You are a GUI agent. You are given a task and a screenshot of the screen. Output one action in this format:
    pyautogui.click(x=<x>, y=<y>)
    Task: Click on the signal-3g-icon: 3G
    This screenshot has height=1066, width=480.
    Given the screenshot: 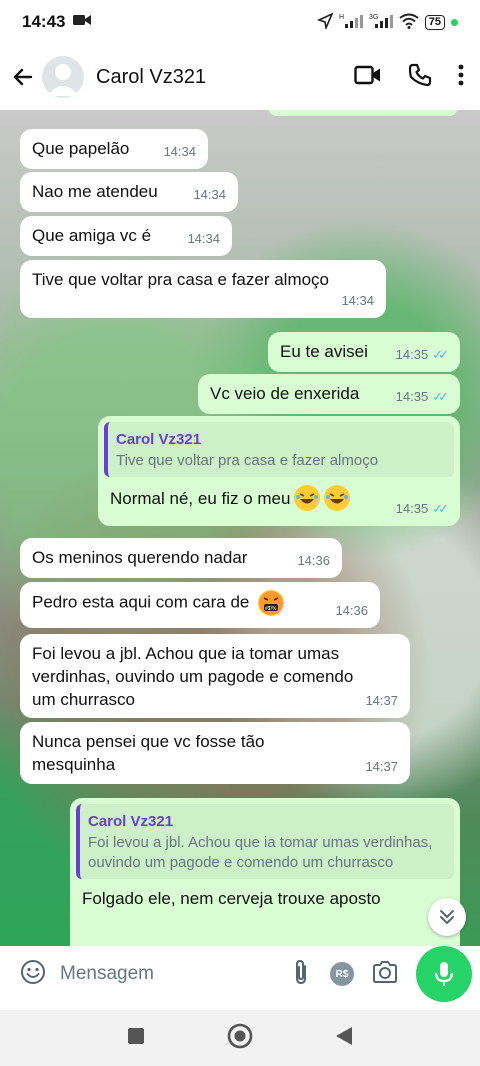 What is the action you would take?
    pyautogui.click(x=381, y=22)
    